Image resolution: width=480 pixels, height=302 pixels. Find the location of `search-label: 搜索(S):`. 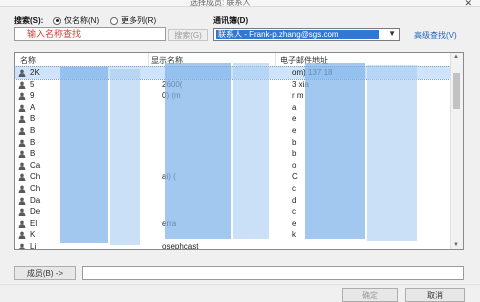

search-label: 搜索(S): is located at coordinates (29, 20).